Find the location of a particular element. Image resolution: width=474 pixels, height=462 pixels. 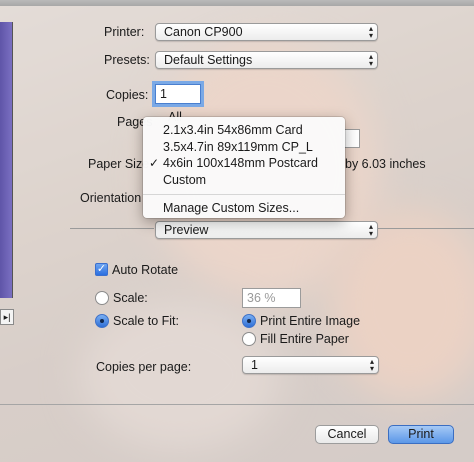

fill-entire-paper-label: Fill Entire Paper is located at coordinates (304, 339).